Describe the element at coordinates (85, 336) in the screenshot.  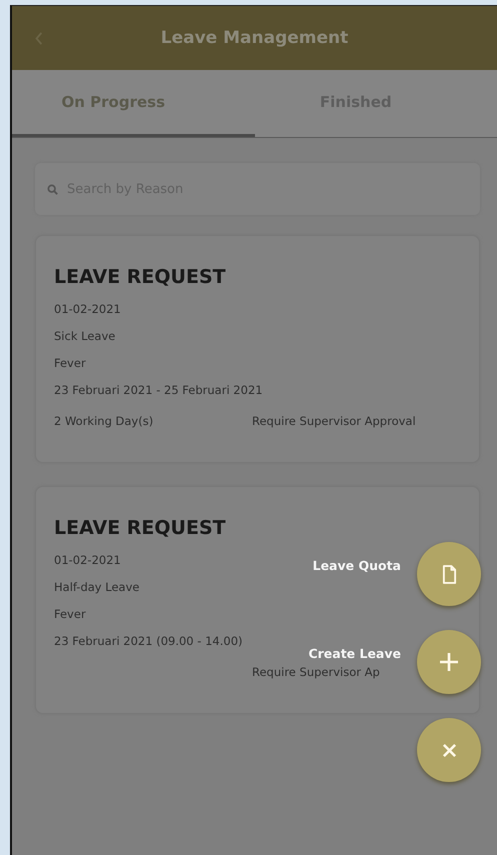
I see `leave-type: Sick Leave` at that location.